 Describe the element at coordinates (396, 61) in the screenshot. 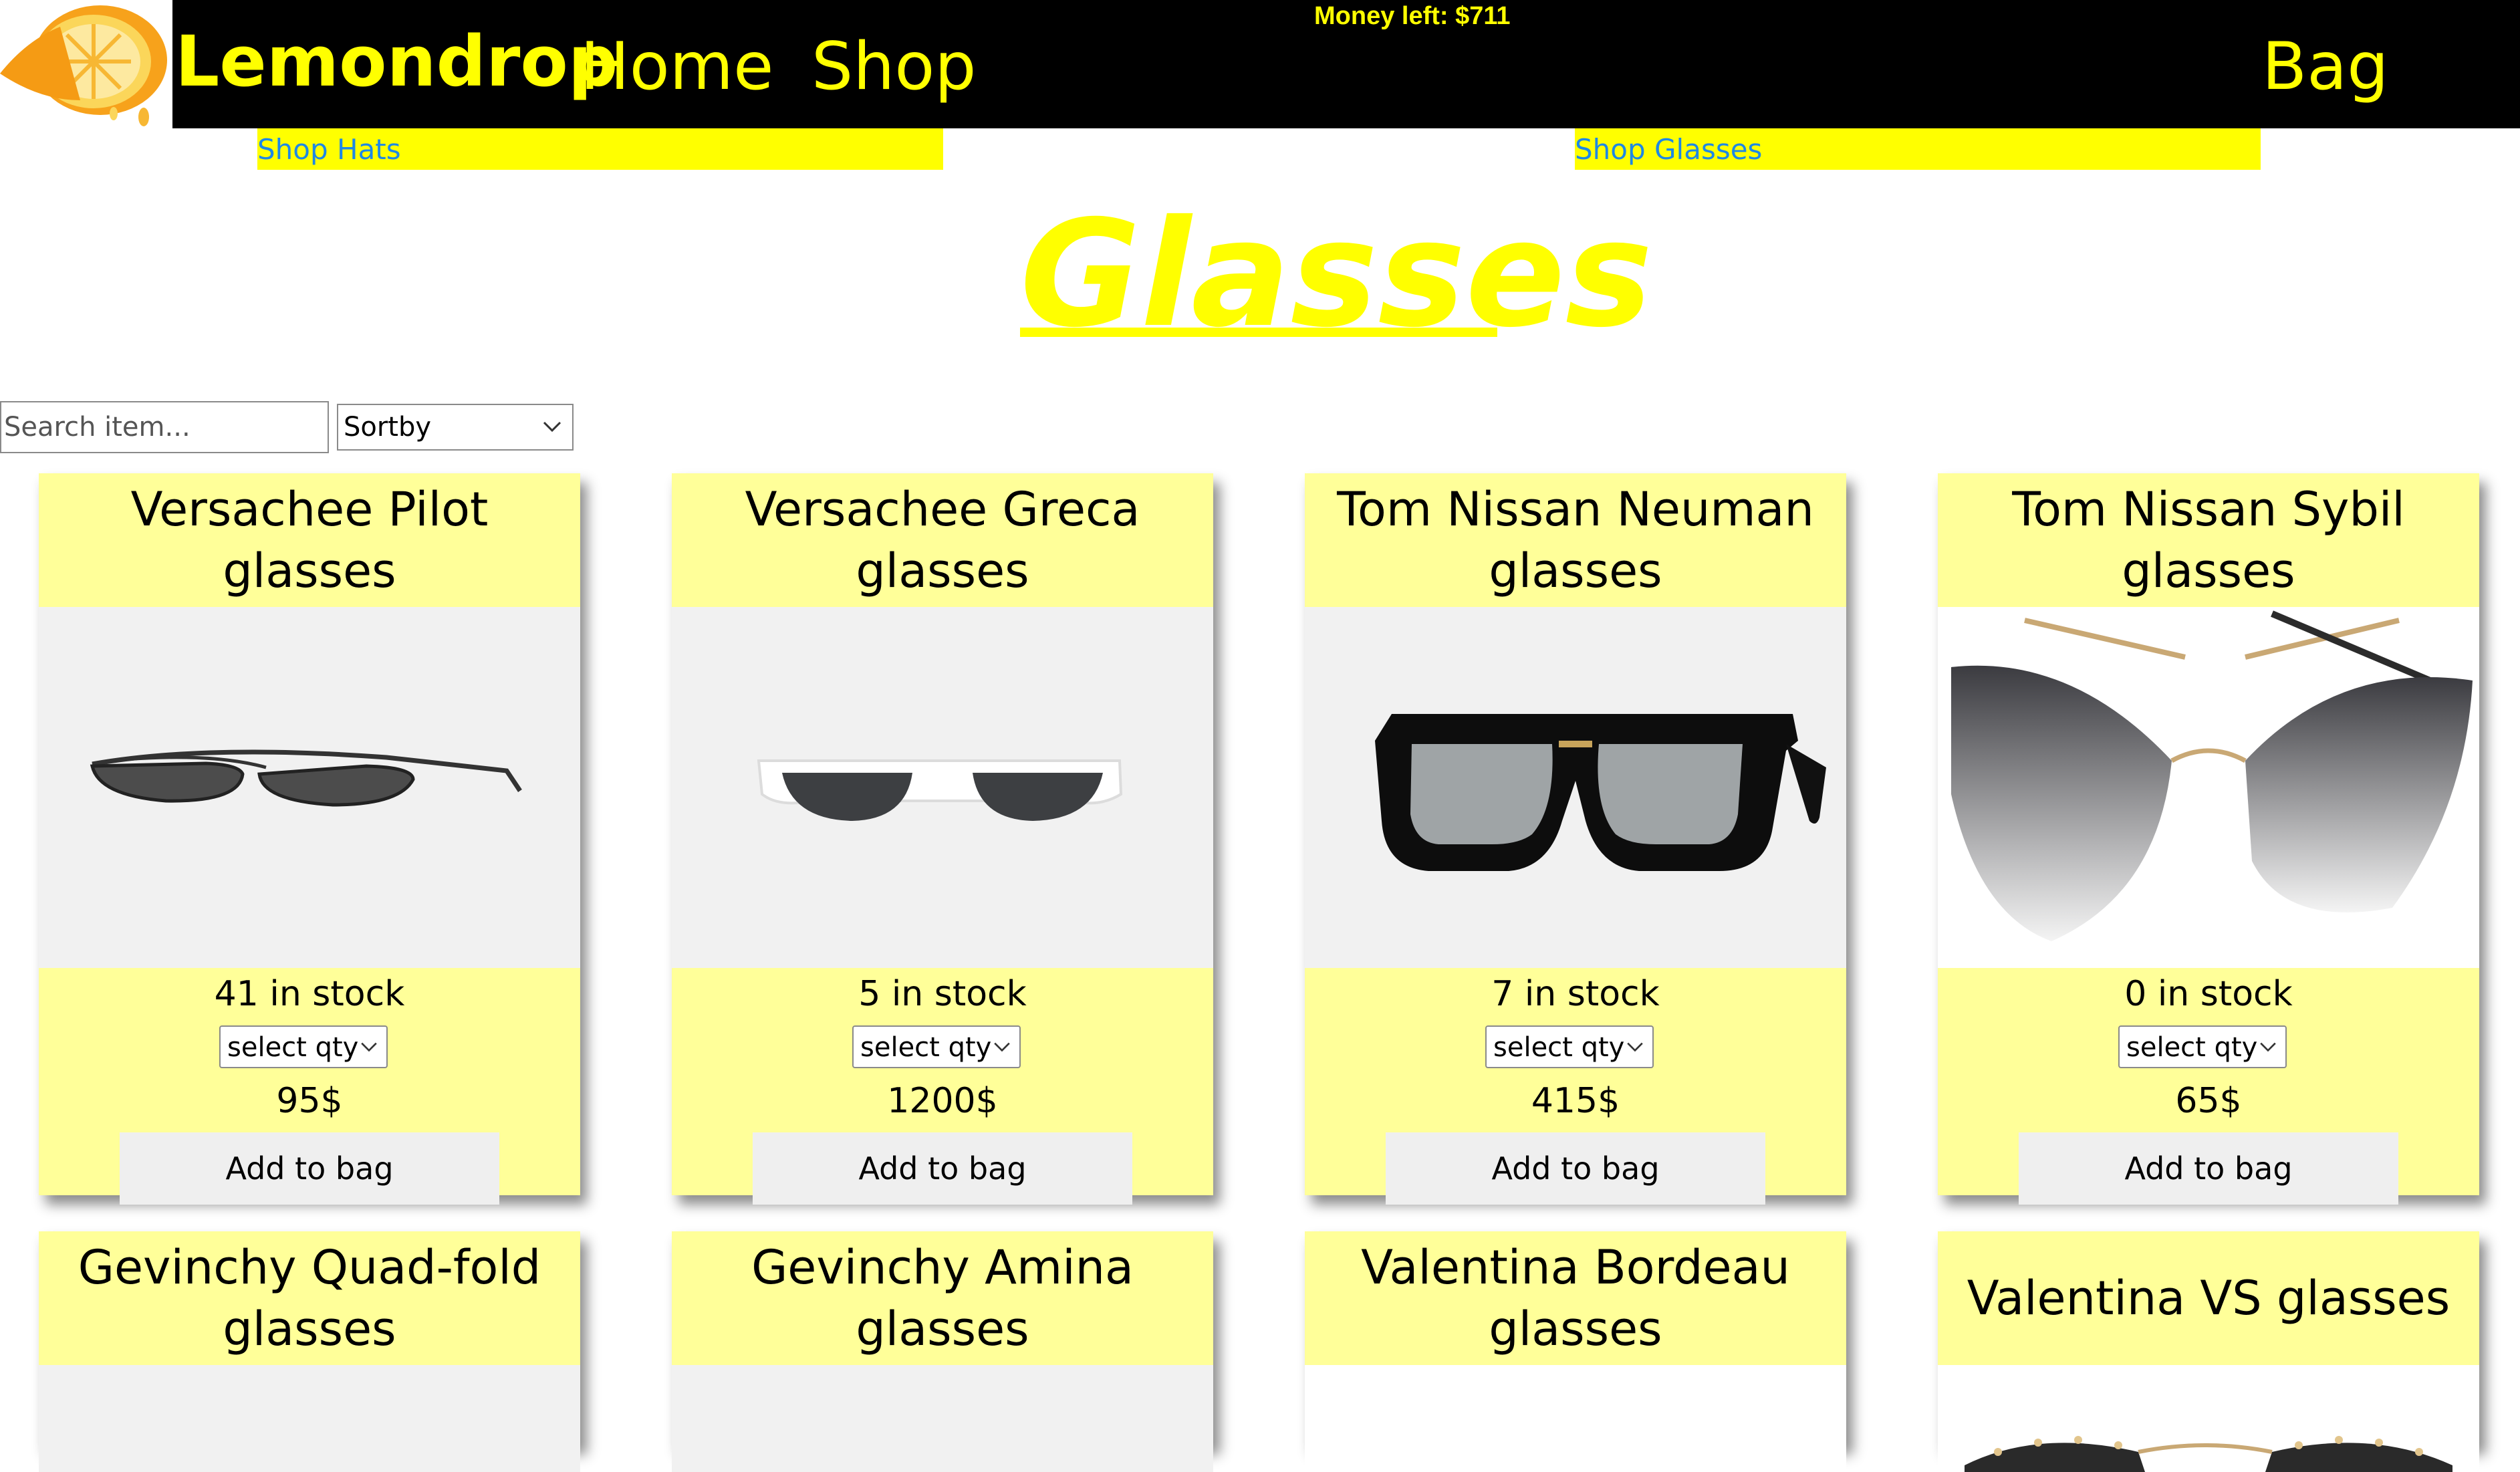

I see `brand-link: Lemondrop` at that location.